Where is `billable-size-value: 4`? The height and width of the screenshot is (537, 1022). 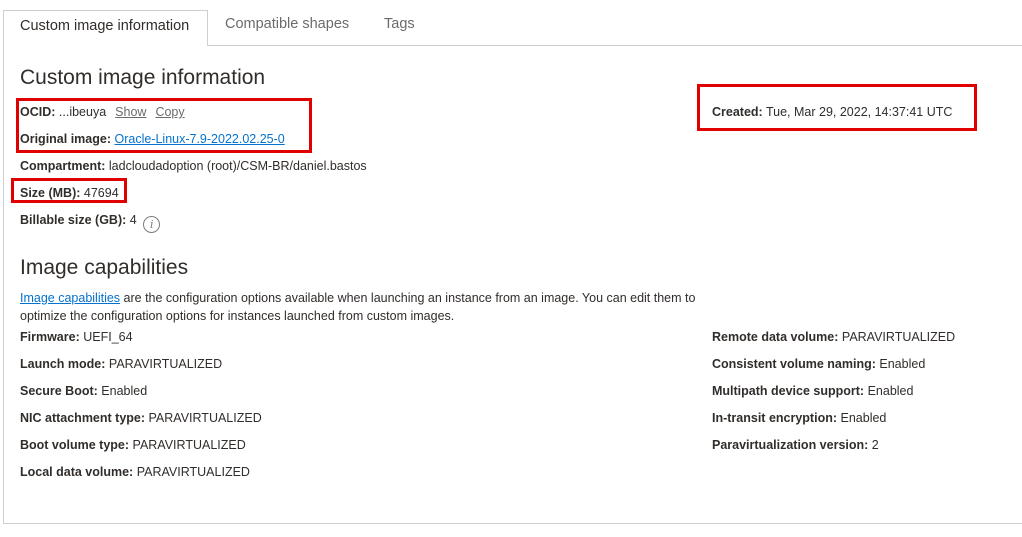 billable-size-value: 4 is located at coordinates (133, 220).